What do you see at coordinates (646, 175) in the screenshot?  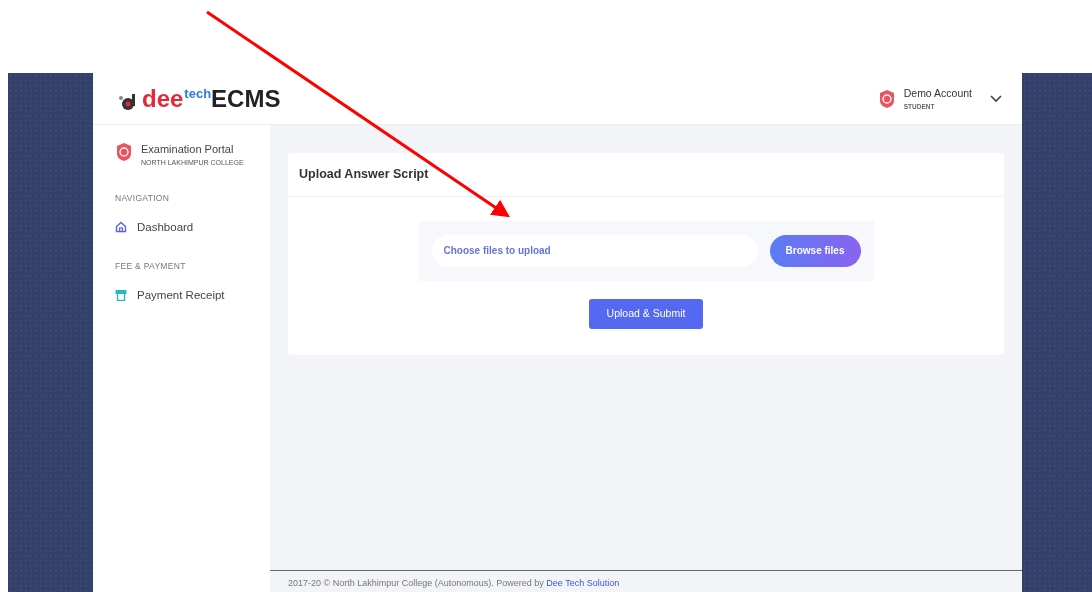 I see `card-title: Upload Answer Script` at bounding box center [646, 175].